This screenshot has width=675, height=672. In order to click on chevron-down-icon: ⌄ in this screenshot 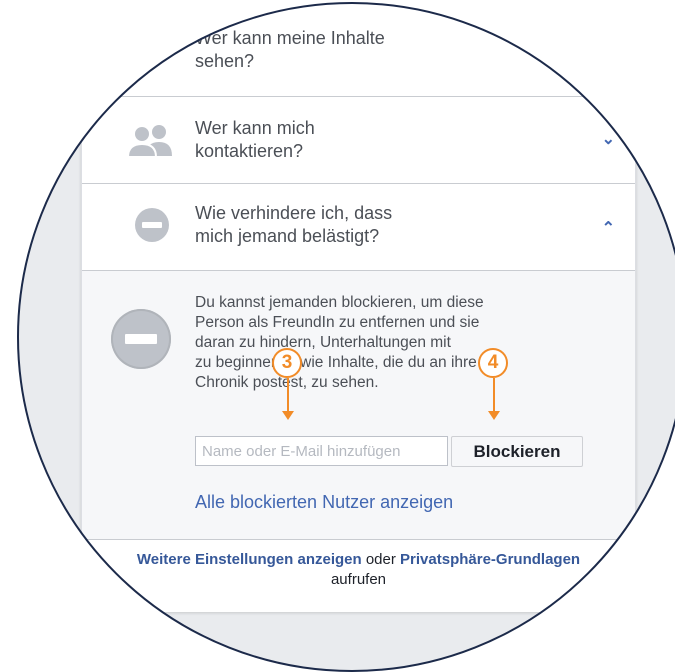, I will do `click(608, 139)`.